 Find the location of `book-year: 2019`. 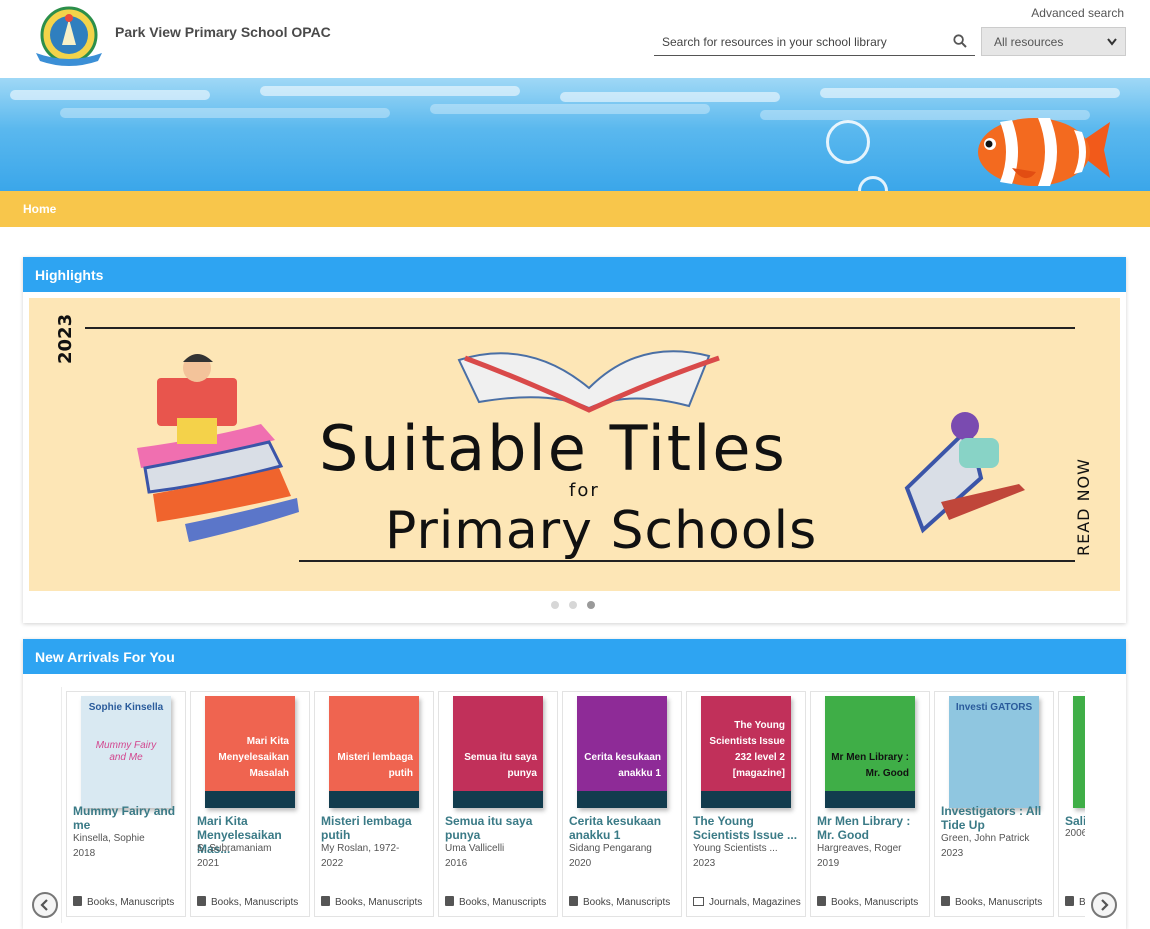

book-year: 2019 is located at coordinates (828, 863).